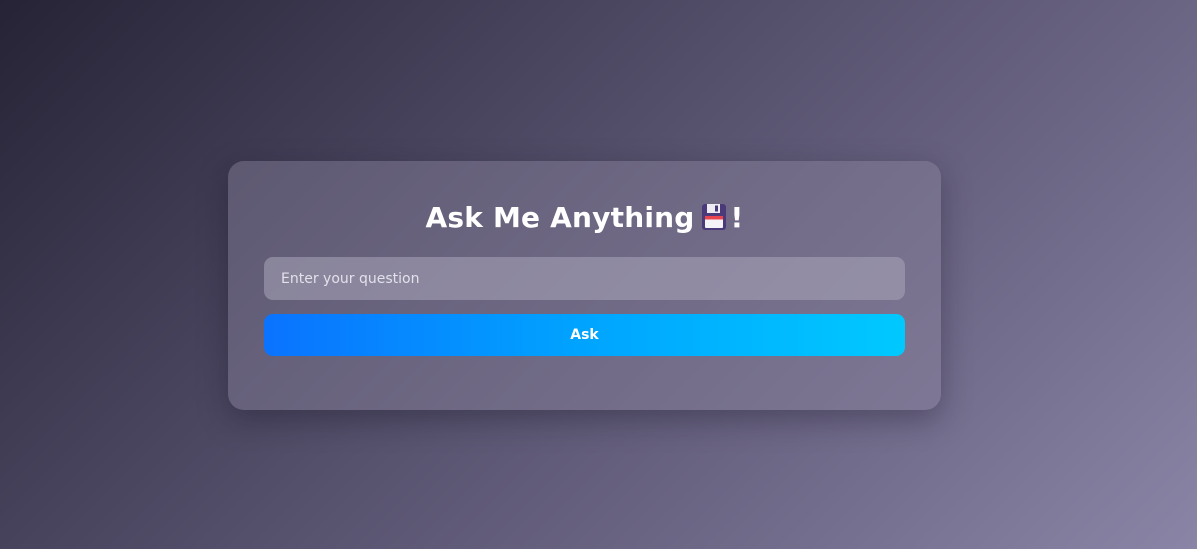 Image resolution: width=1197 pixels, height=549 pixels. I want to click on ask-button: Ask, so click(584, 335).